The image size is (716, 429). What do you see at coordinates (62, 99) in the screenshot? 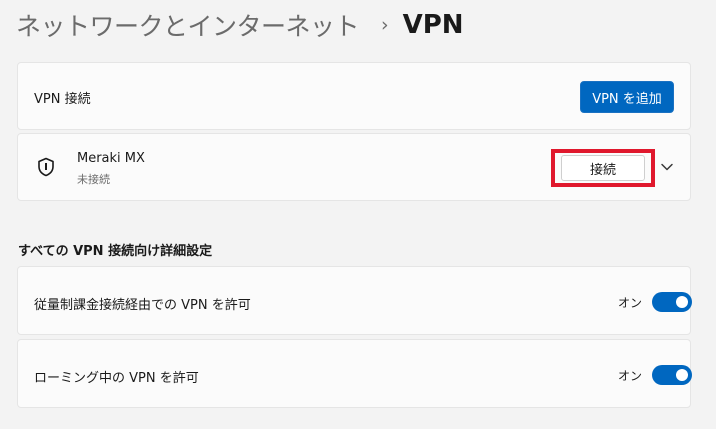
I see `vpn-connections-label: VPN 接続` at bounding box center [62, 99].